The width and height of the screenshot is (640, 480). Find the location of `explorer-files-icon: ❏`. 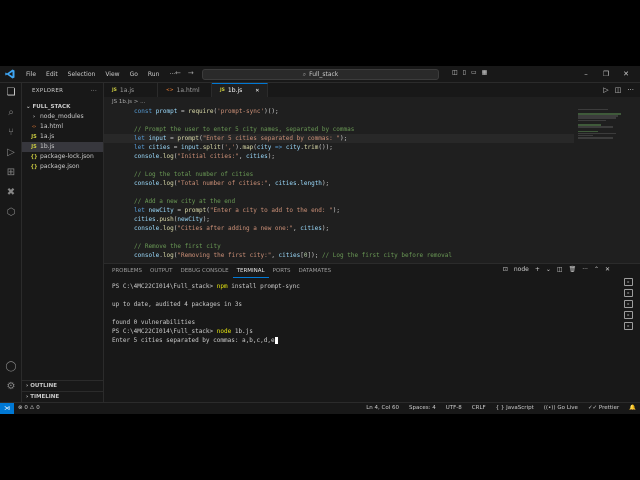

explorer-files-icon: ❏ is located at coordinates (11, 93).